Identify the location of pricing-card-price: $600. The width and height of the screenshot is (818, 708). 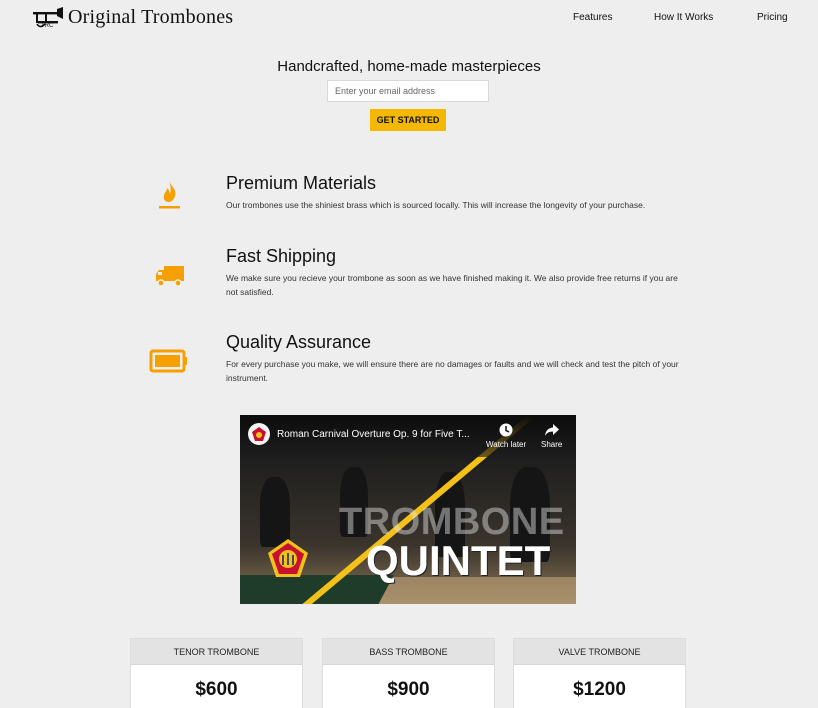
(216, 689).